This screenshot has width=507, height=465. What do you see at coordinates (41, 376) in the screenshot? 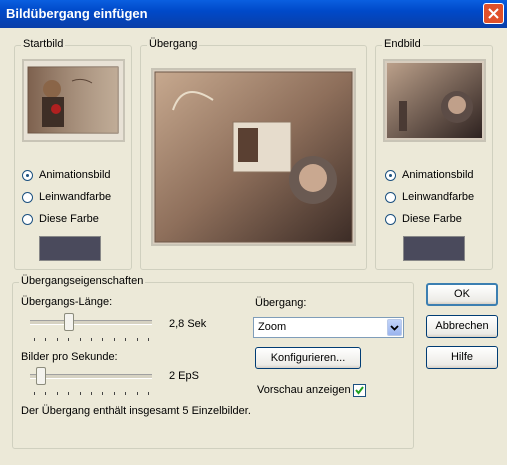
I see `fps-thumb` at bounding box center [41, 376].